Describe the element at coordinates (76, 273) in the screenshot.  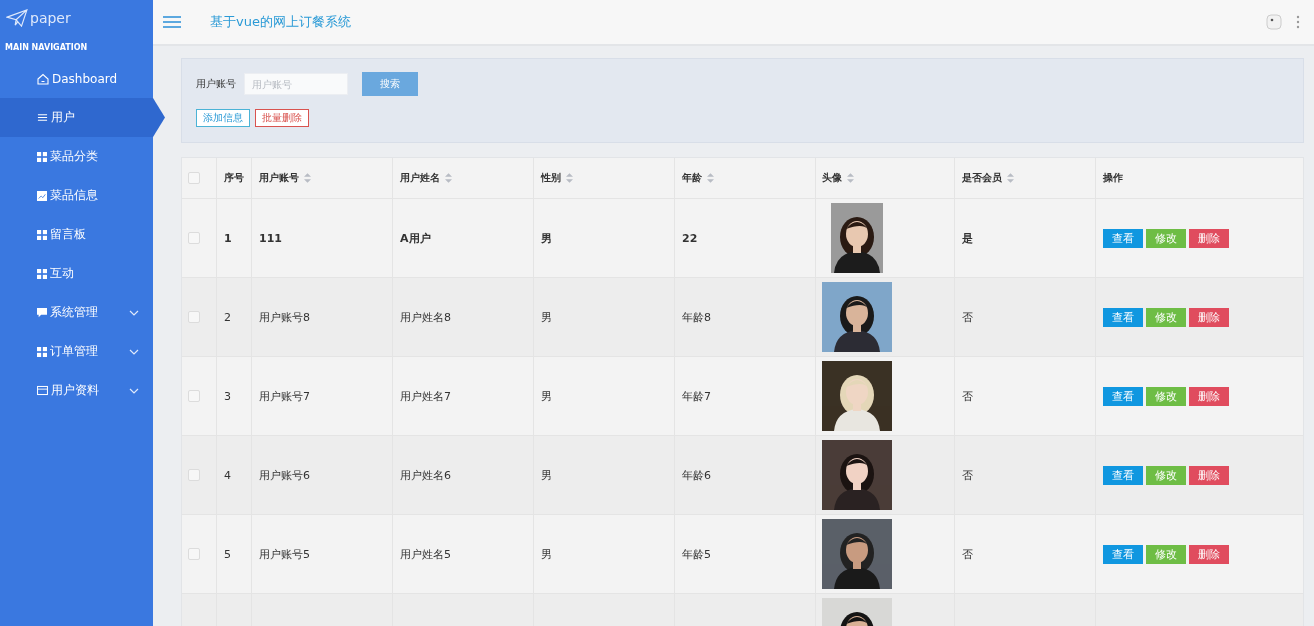
I see `sidebar-item: 互动` at that location.